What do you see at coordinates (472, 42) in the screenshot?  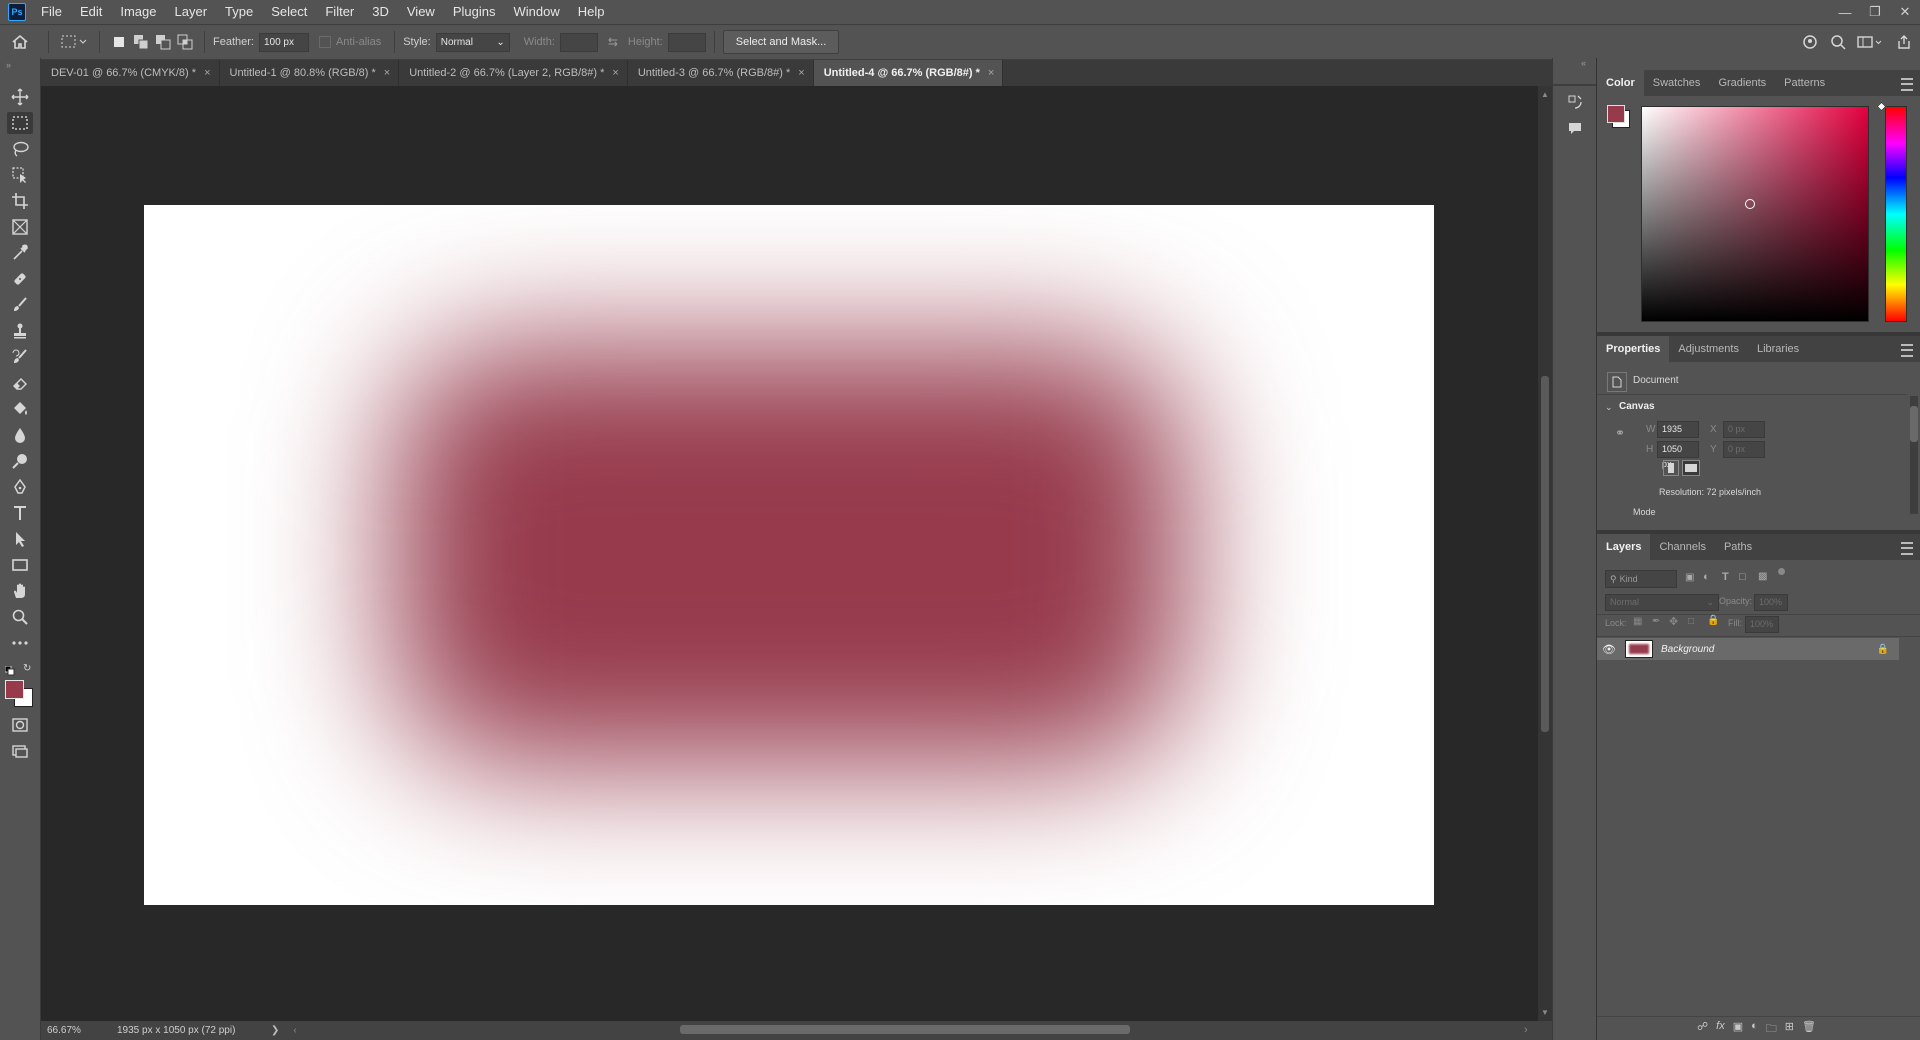 I see `style-select: Normal ⌄` at bounding box center [472, 42].